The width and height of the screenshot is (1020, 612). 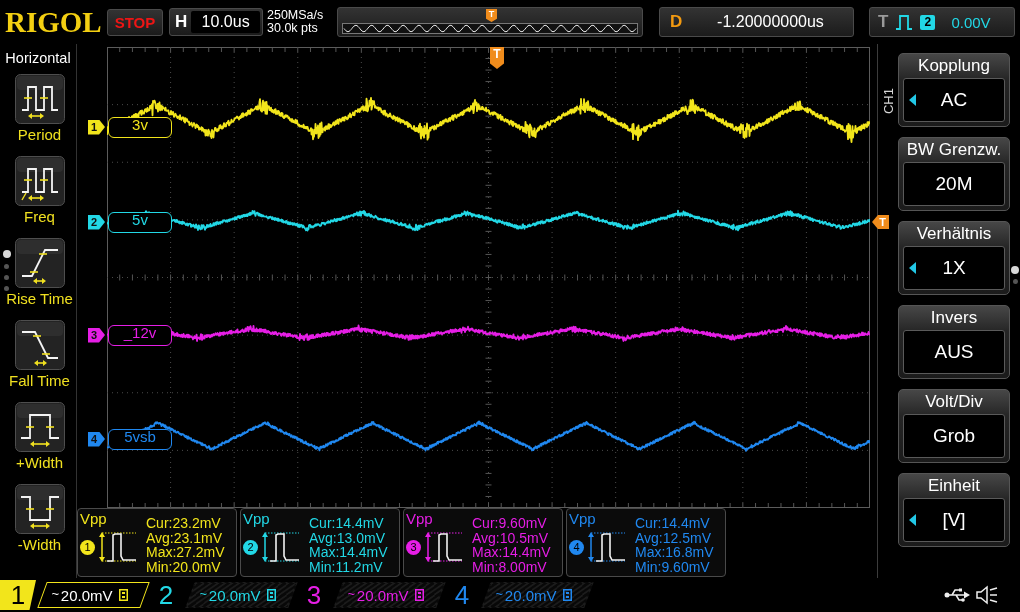 What do you see at coordinates (954, 486) in the screenshot?
I see `softkey-label: Einheit` at bounding box center [954, 486].